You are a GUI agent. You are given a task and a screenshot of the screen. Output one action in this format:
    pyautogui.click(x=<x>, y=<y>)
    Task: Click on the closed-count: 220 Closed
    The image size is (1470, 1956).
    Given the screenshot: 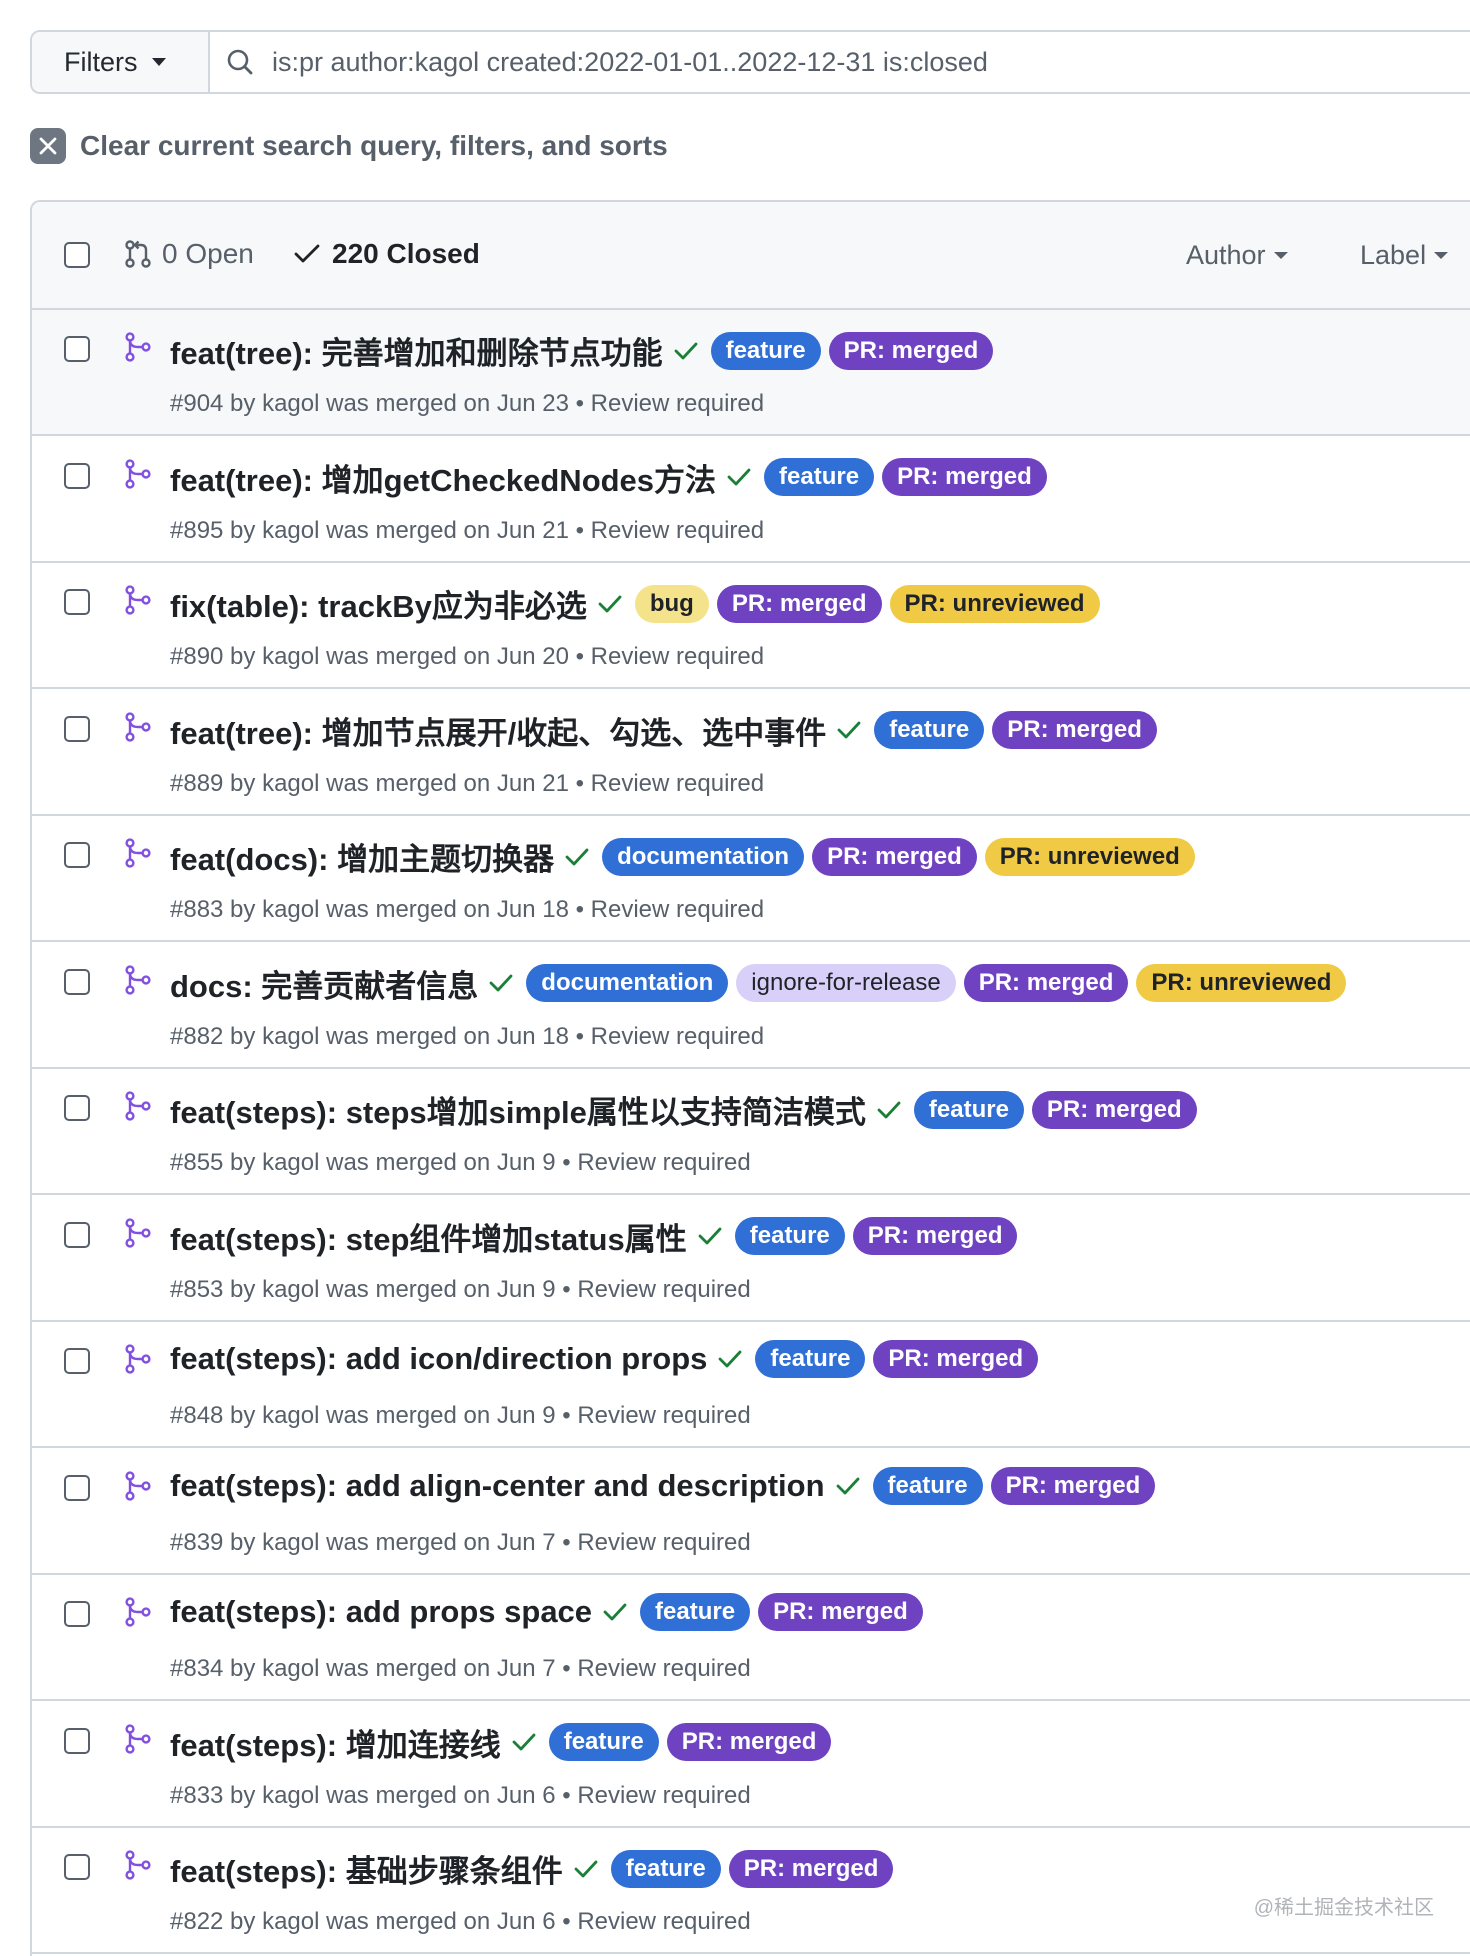 What is the action you would take?
    pyautogui.click(x=406, y=253)
    